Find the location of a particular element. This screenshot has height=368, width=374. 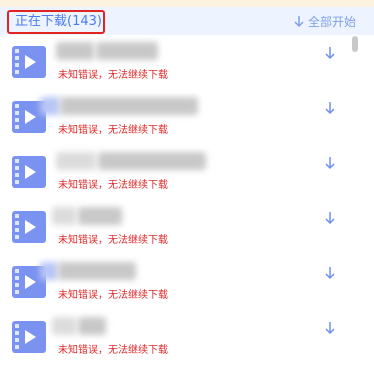

start-all-button: 全部开始 is located at coordinates (324, 21).